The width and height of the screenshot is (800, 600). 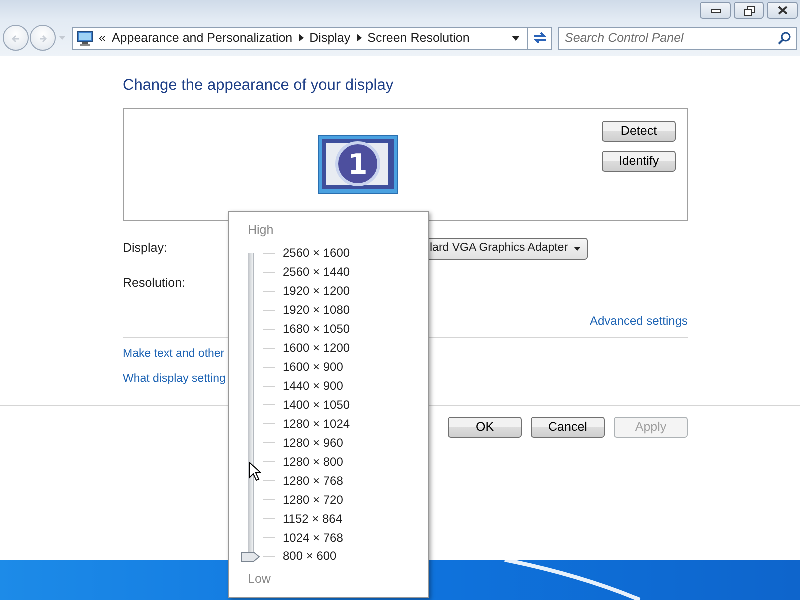 I want to click on close-button, so click(x=782, y=10).